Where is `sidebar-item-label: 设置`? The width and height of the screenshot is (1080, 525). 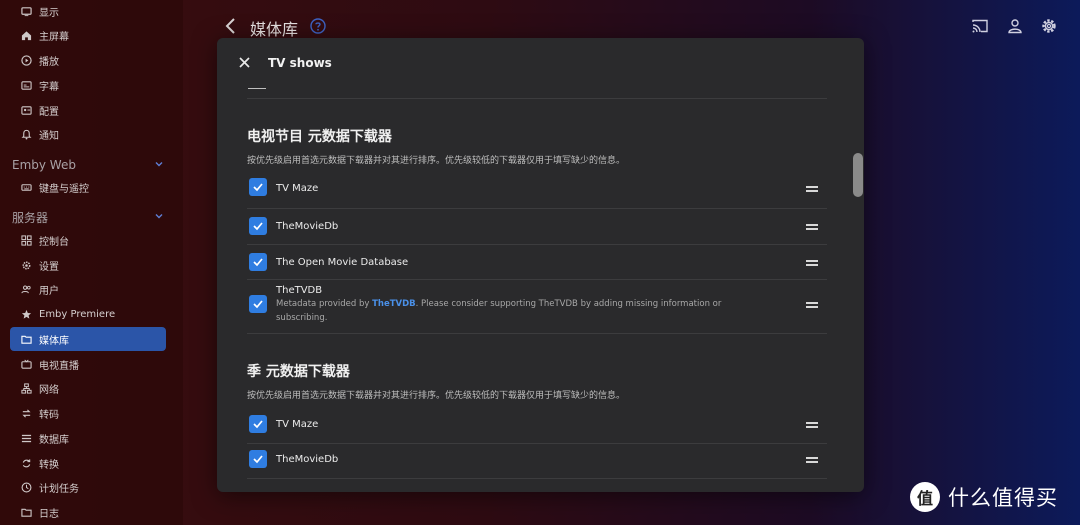
sidebar-item-label: 设置 is located at coordinates (49, 267).